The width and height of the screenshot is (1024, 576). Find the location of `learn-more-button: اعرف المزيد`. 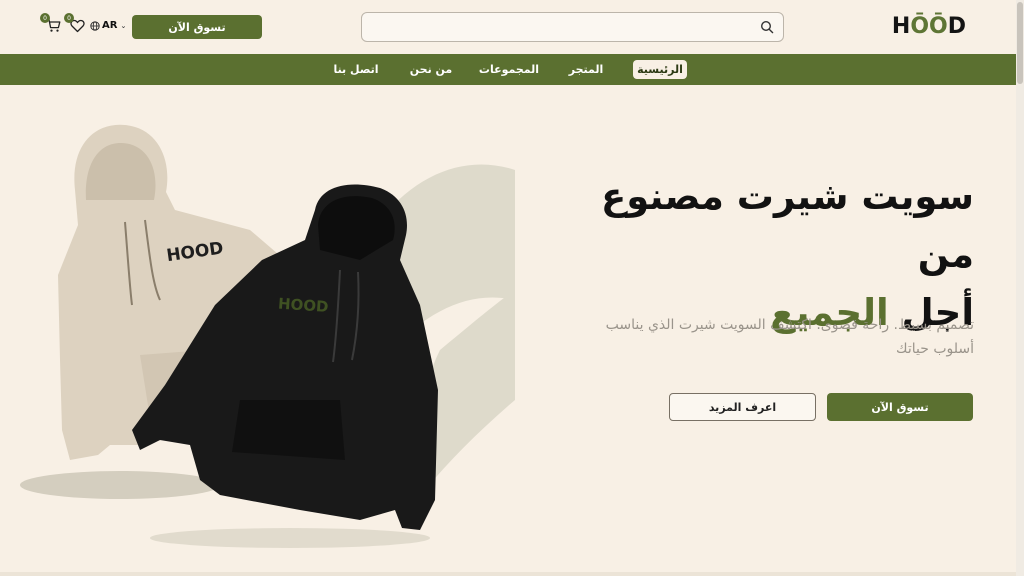

learn-more-button: اعرف المزيد is located at coordinates (742, 407).